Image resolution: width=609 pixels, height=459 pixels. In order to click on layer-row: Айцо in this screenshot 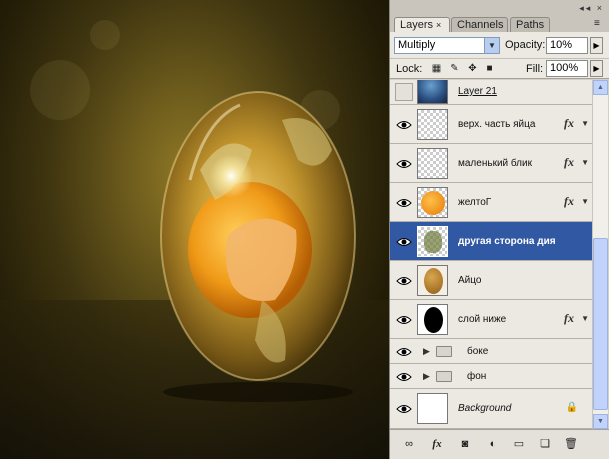, I will do `click(491, 280)`.